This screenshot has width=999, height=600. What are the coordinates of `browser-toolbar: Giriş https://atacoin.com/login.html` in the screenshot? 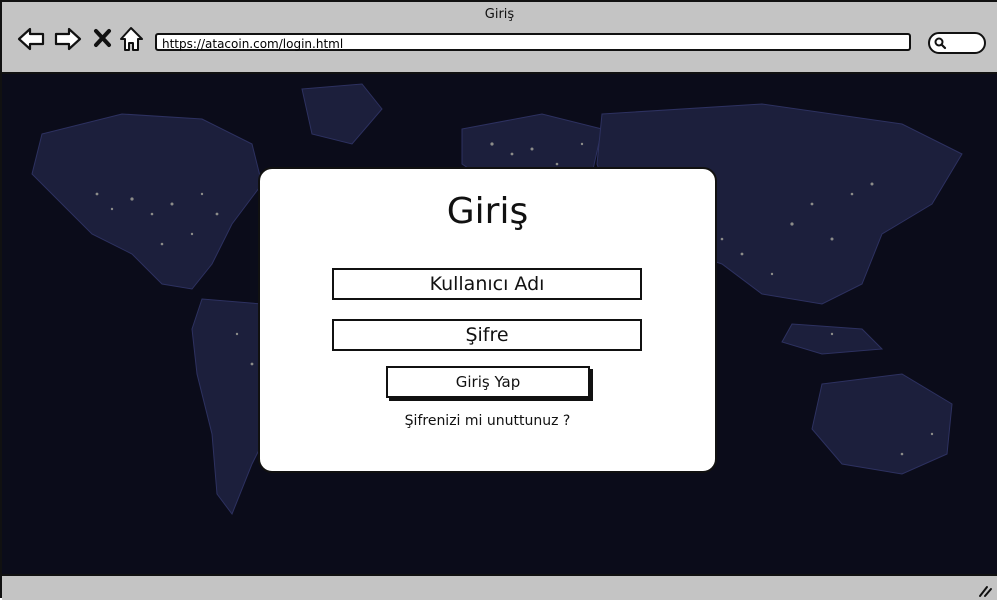 It's located at (499, 38).